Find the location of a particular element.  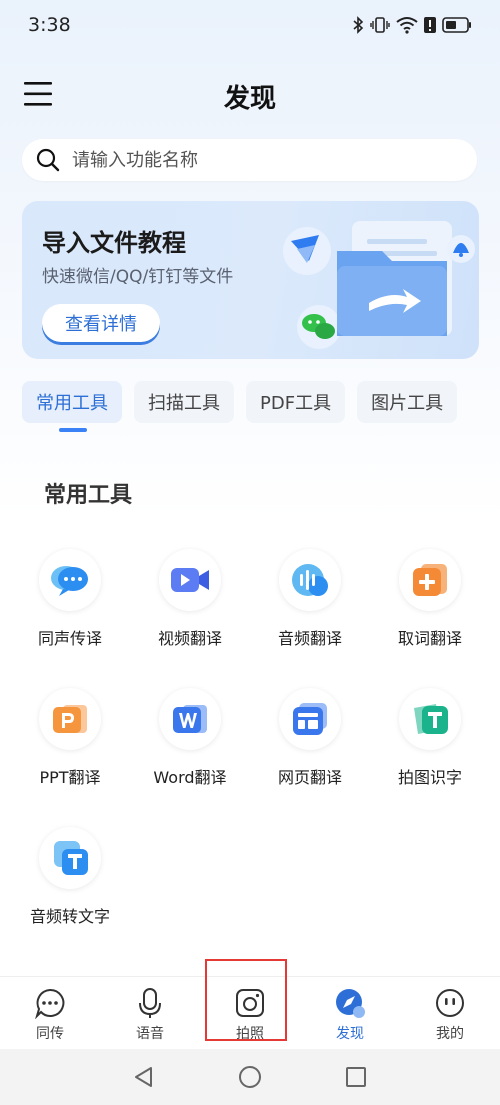

profile-icon is located at coordinates (450, 1003).